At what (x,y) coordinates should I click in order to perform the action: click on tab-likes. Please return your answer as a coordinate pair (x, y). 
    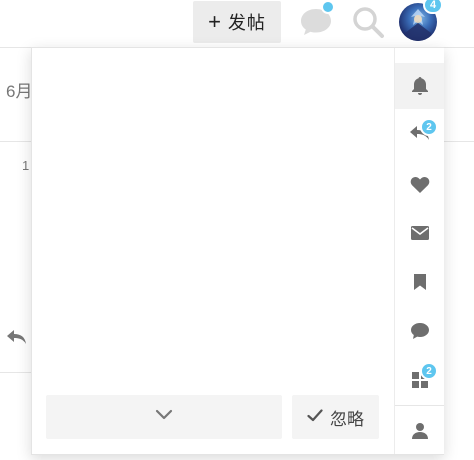
    Looking at the image, I should click on (419, 185).